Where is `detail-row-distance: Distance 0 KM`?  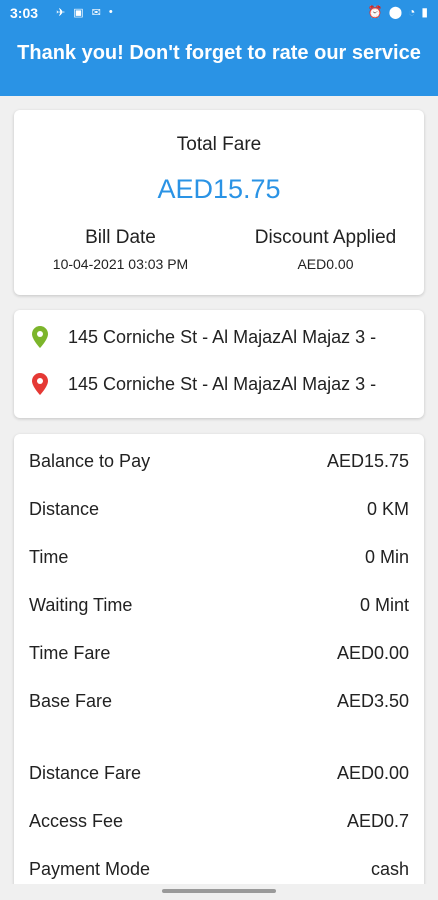
detail-row-distance: Distance 0 KM is located at coordinates (219, 509).